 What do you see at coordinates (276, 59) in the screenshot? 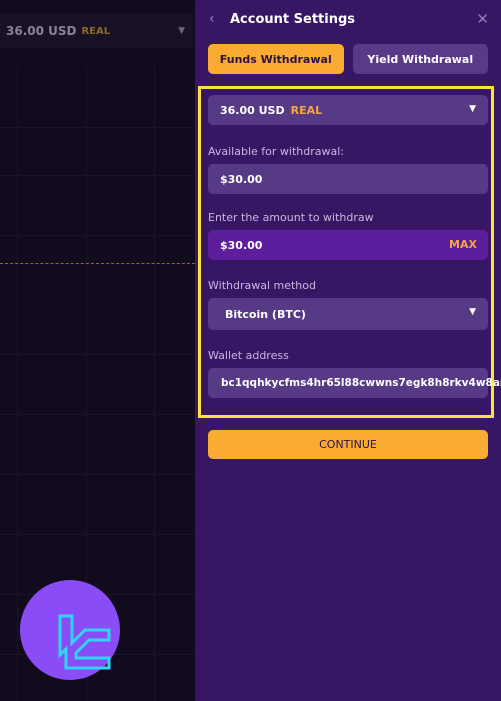
I see `tab-funds-withdrawal: Funds Withdrawal` at bounding box center [276, 59].